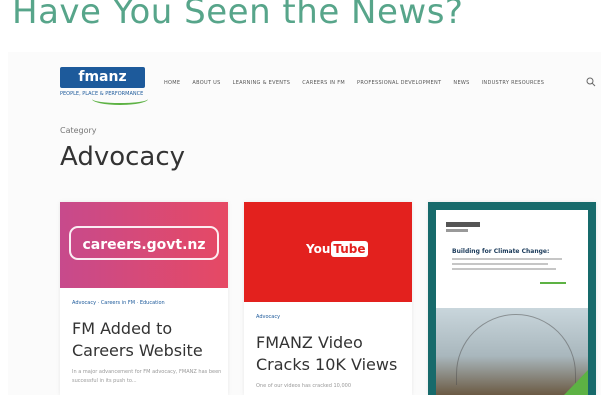  I want to click on news-card: Building for Climate Change:, so click(512, 298).